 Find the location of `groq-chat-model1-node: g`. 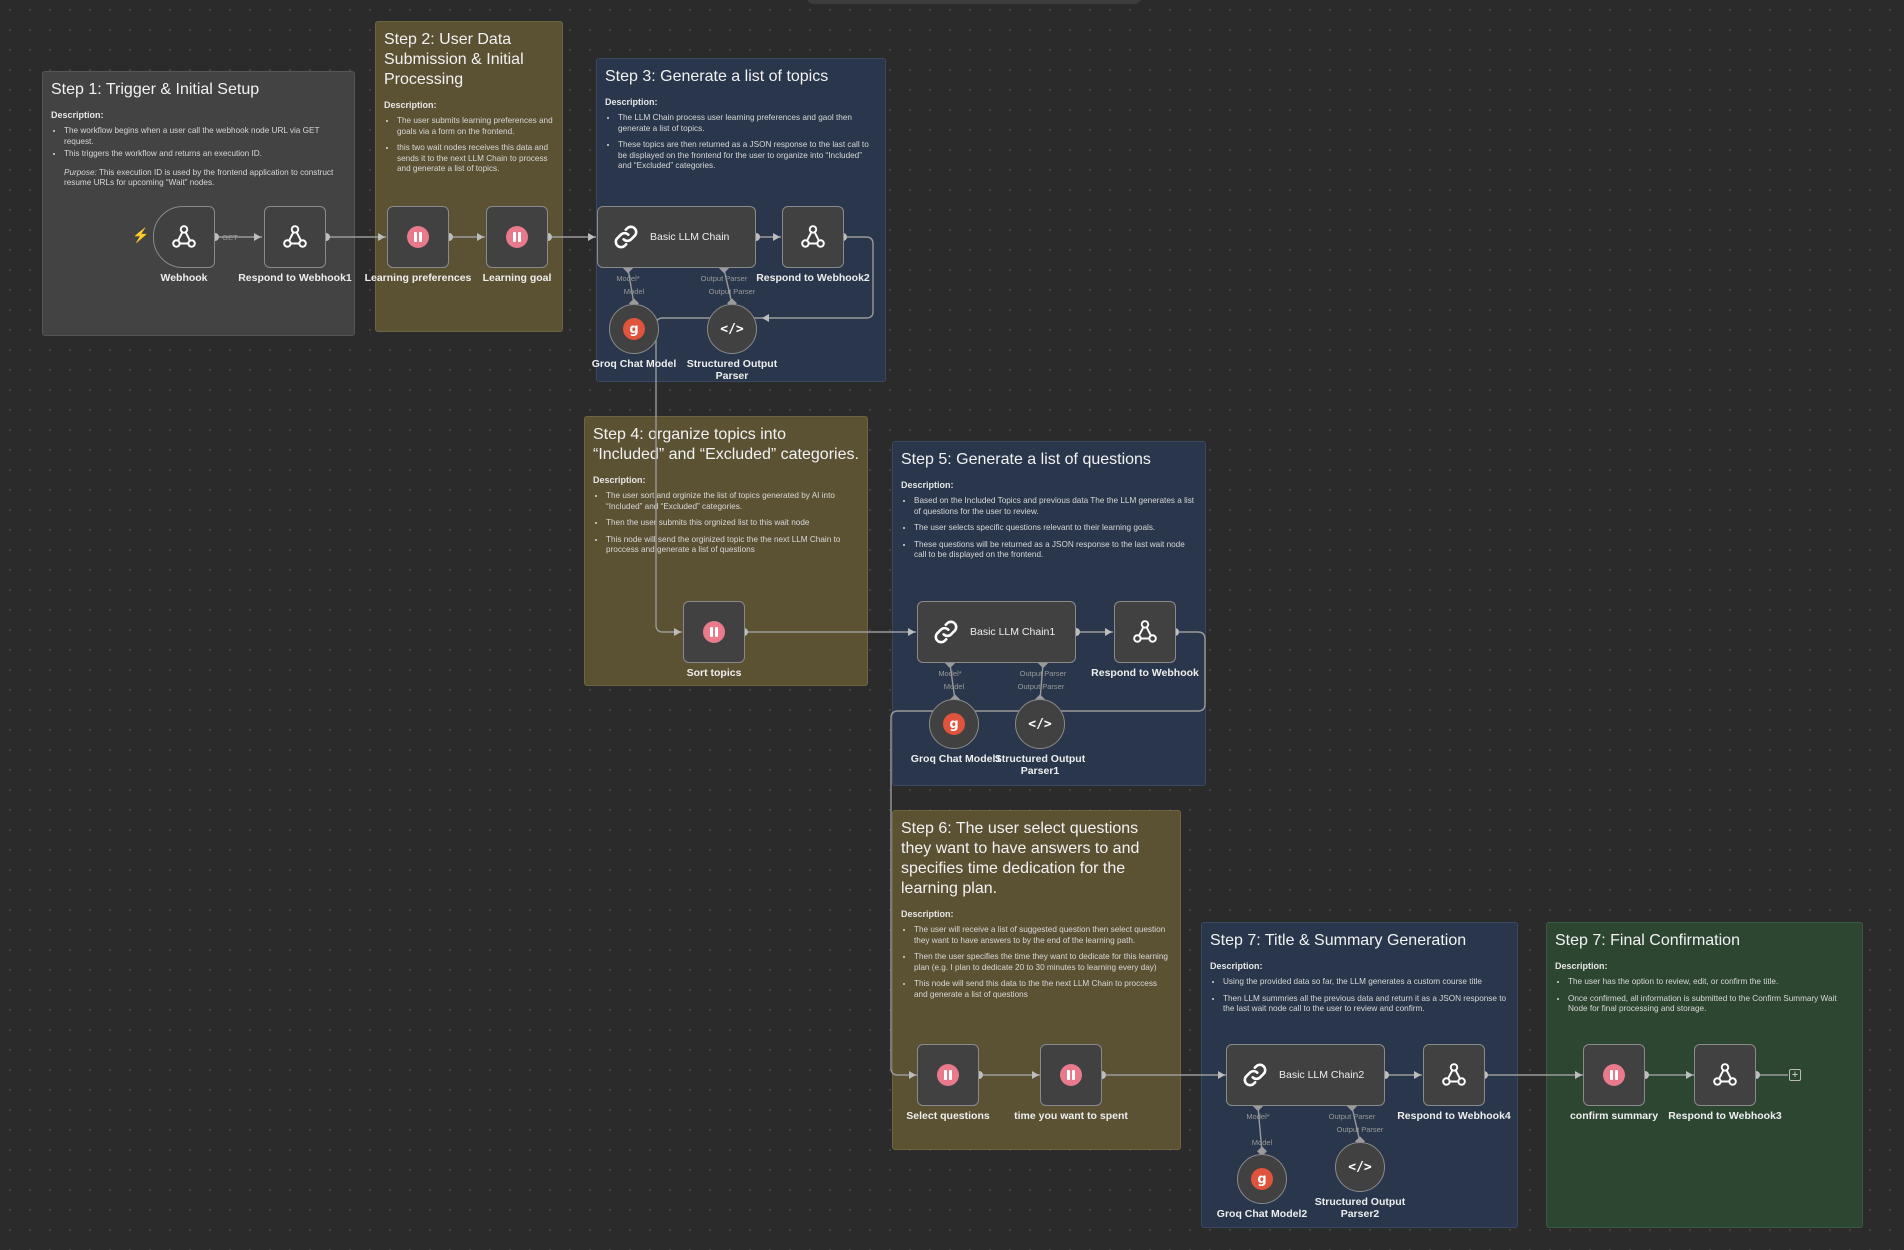

groq-chat-model1-node: g is located at coordinates (954, 724).